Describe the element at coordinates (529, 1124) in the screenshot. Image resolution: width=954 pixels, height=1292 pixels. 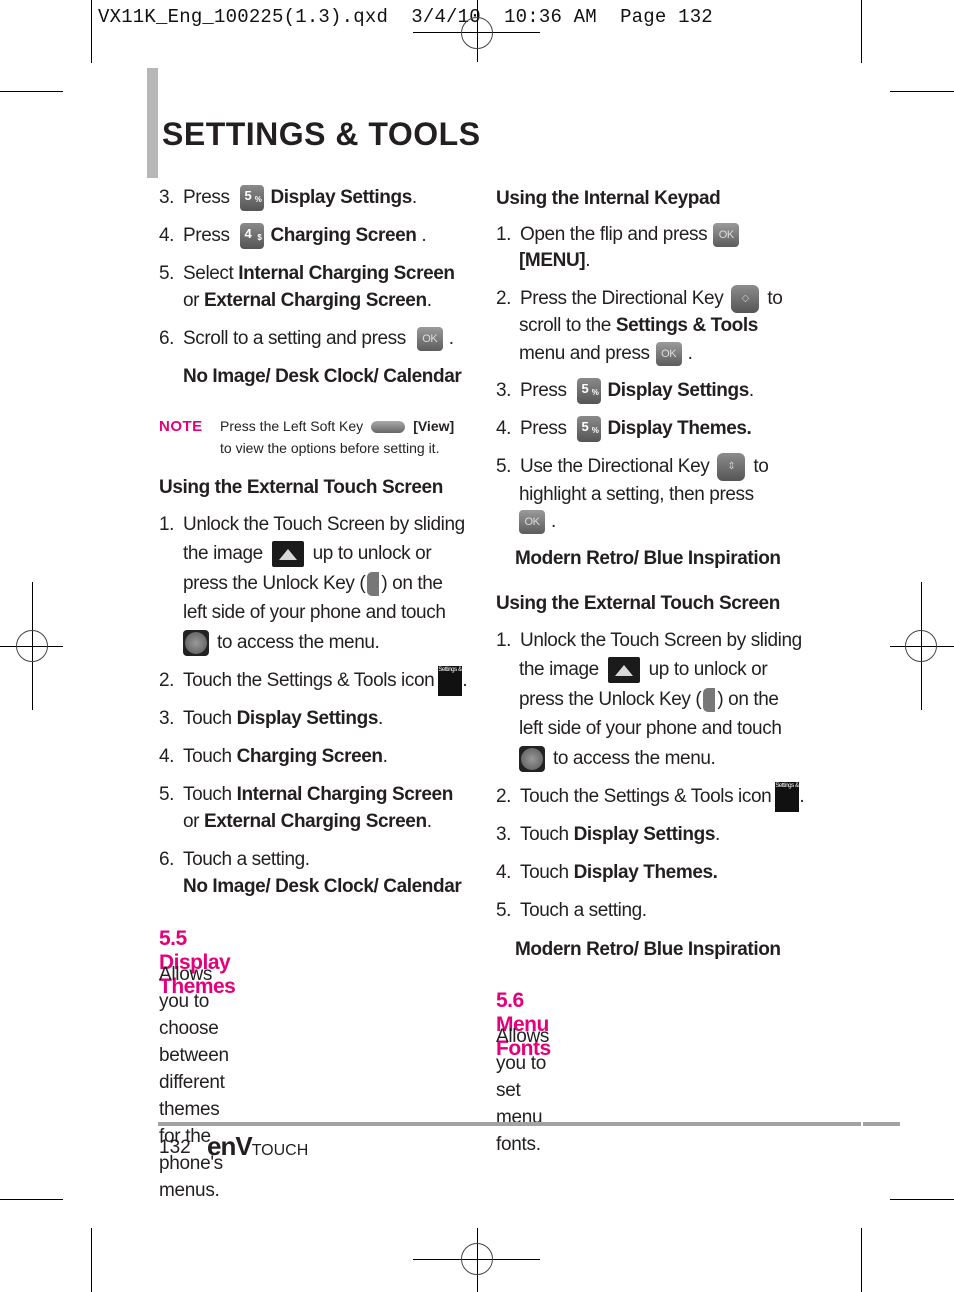
I see `footer-rule` at that location.